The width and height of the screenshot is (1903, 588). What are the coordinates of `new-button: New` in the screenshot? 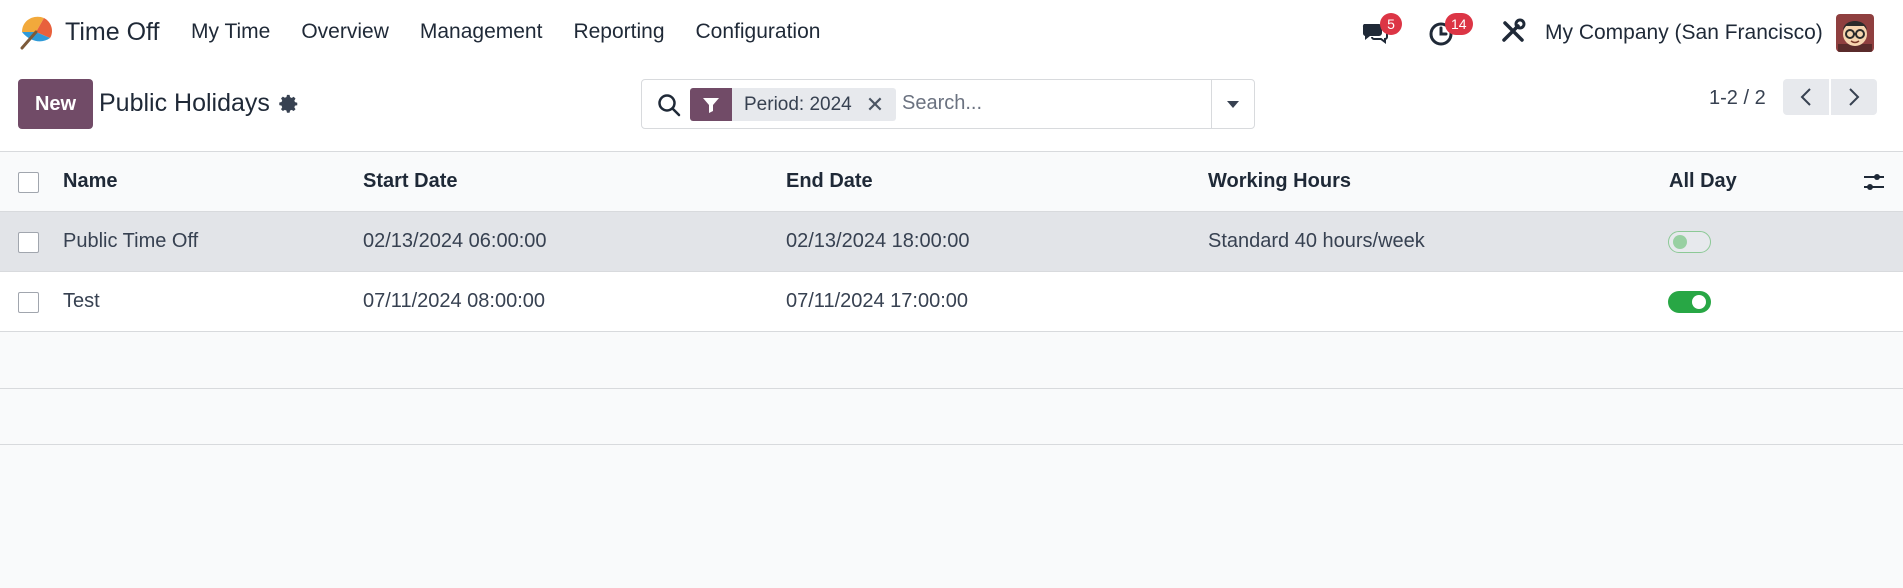 It's located at (55, 104).